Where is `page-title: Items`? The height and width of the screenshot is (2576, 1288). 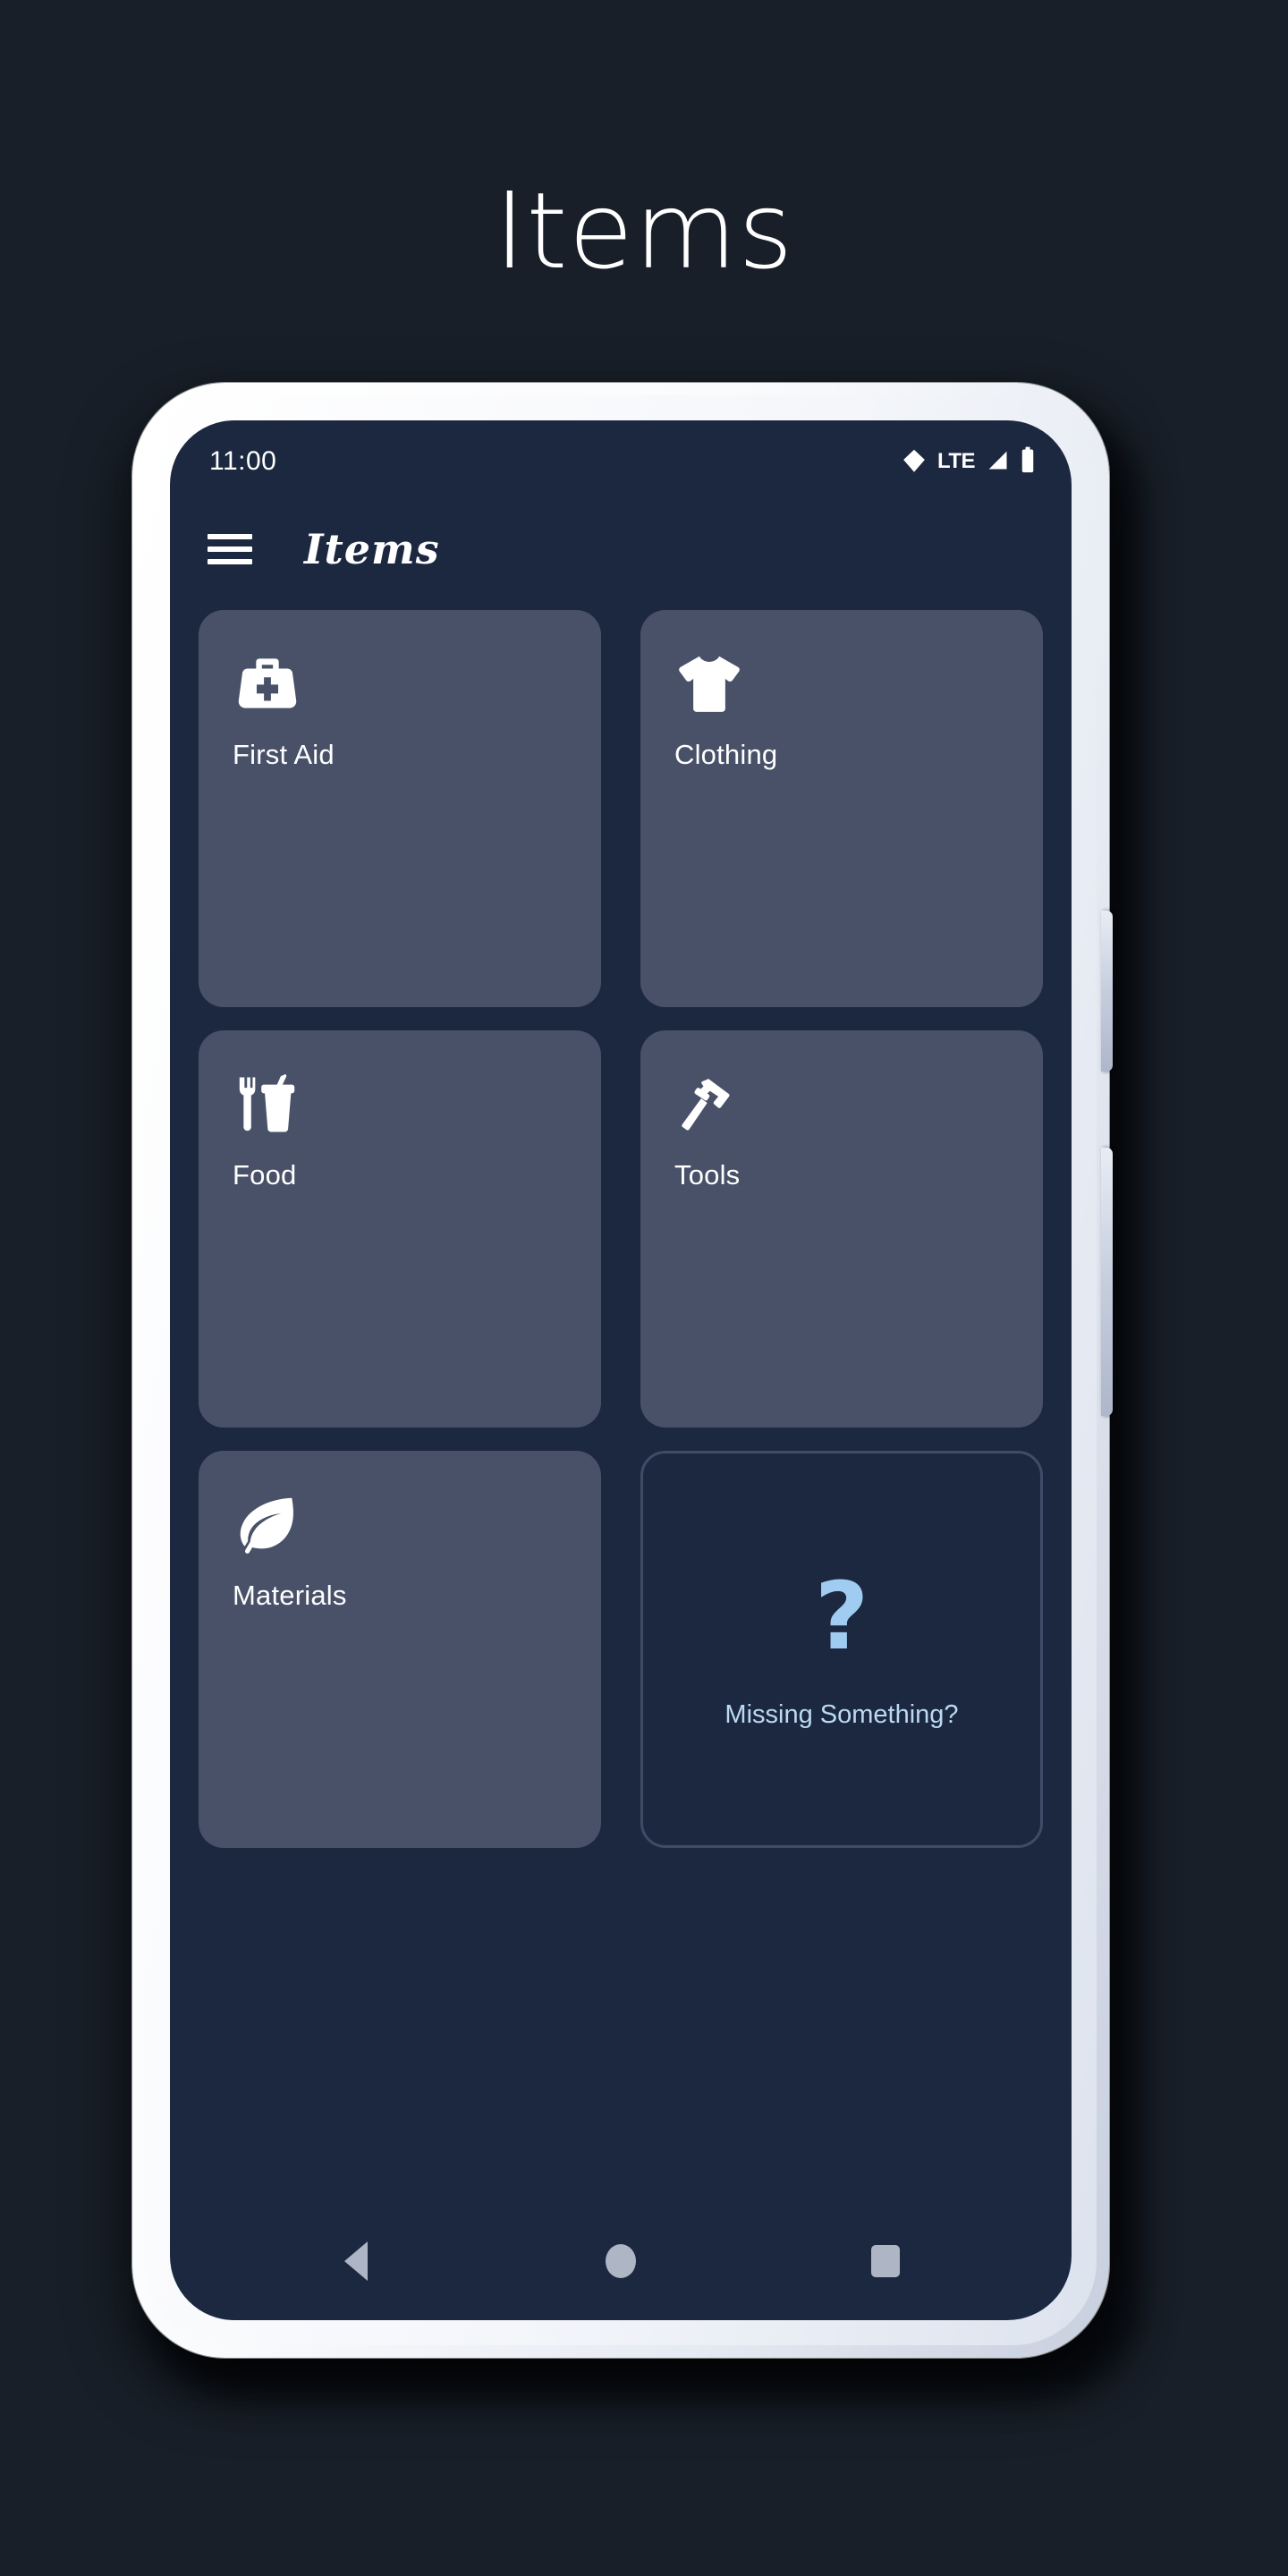 page-title: Items is located at coordinates (644, 230).